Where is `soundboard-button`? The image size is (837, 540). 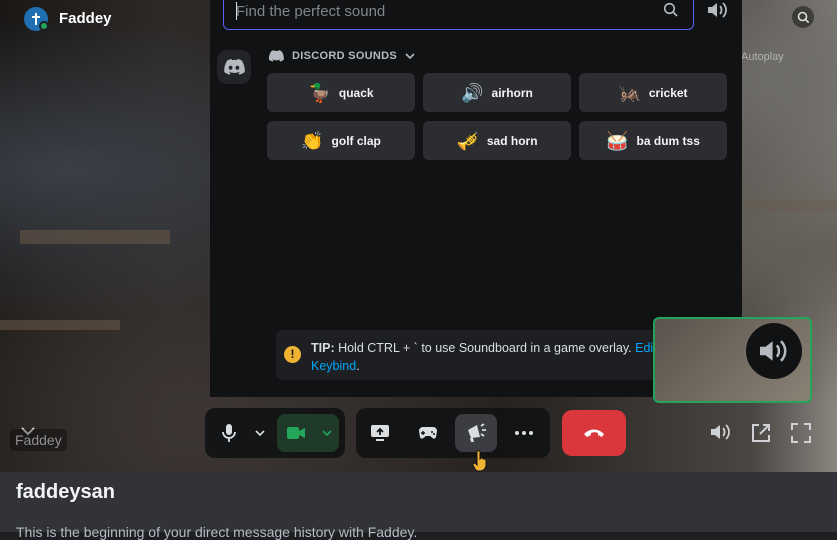
soundboard-button is located at coordinates (476, 433).